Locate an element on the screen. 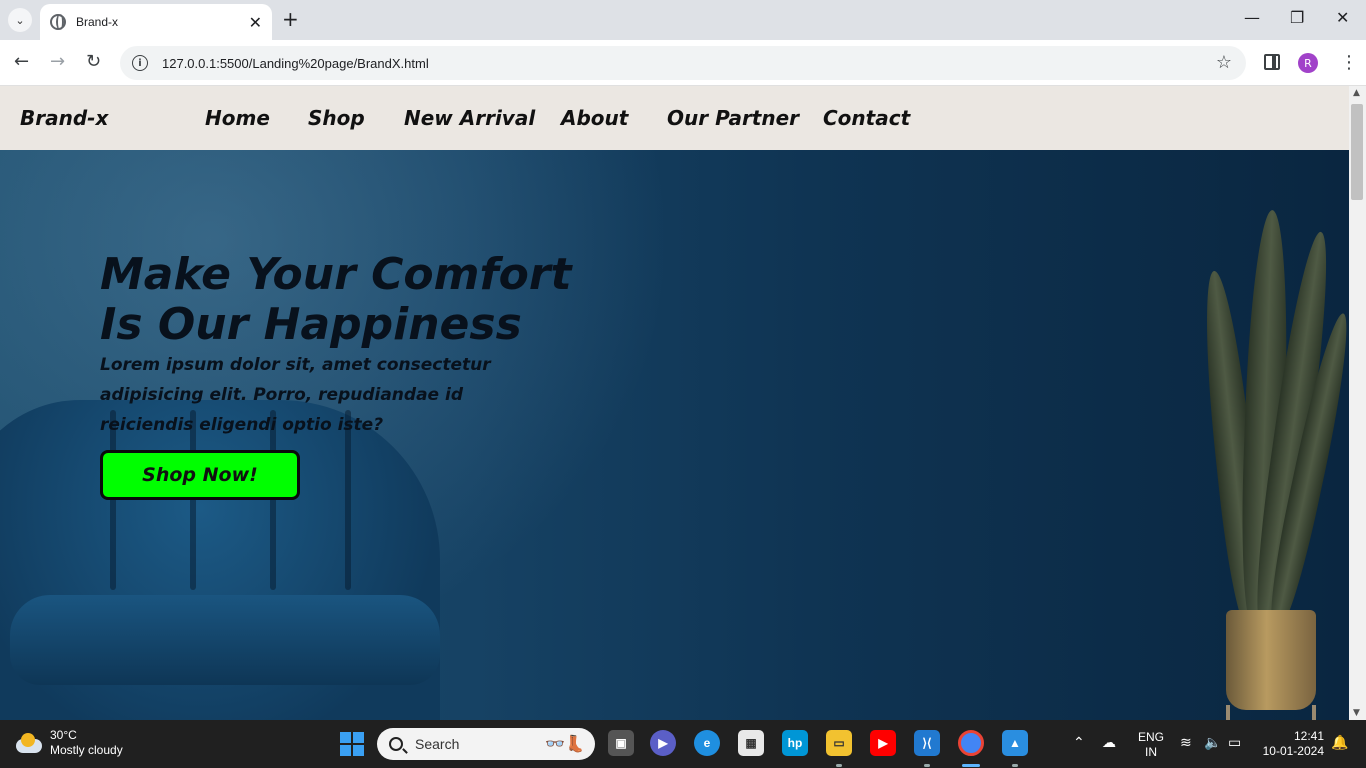  chevron-up-icon: ⌃ is located at coordinates (1079, 742).